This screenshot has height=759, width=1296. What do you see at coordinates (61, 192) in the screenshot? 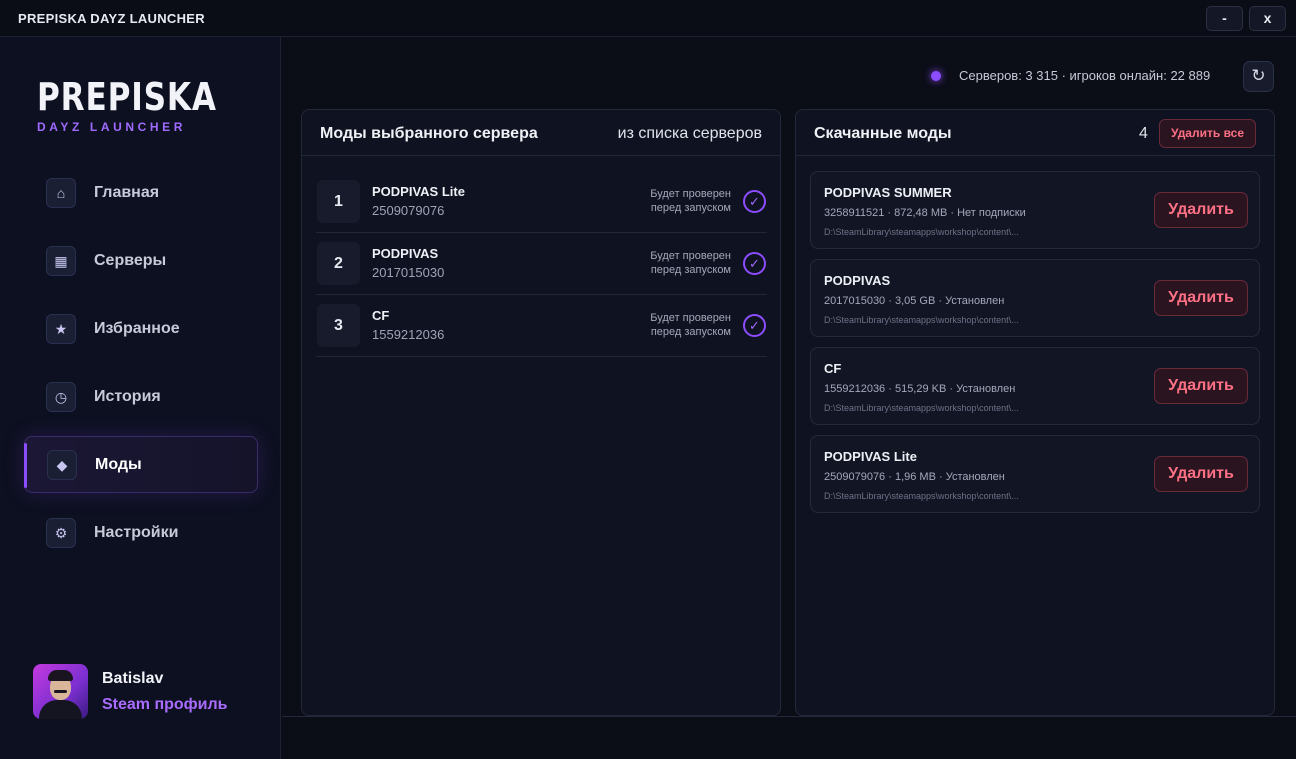
I see `home-icon: ⌂` at bounding box center [61, 192].